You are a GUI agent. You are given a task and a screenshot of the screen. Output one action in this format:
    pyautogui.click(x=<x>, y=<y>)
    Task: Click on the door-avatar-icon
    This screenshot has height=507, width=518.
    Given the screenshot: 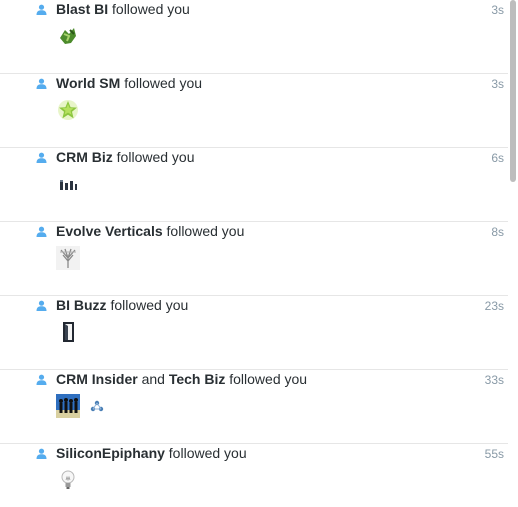 What is the action you would take?
    pyautogui.click(x=68, y=332)
    